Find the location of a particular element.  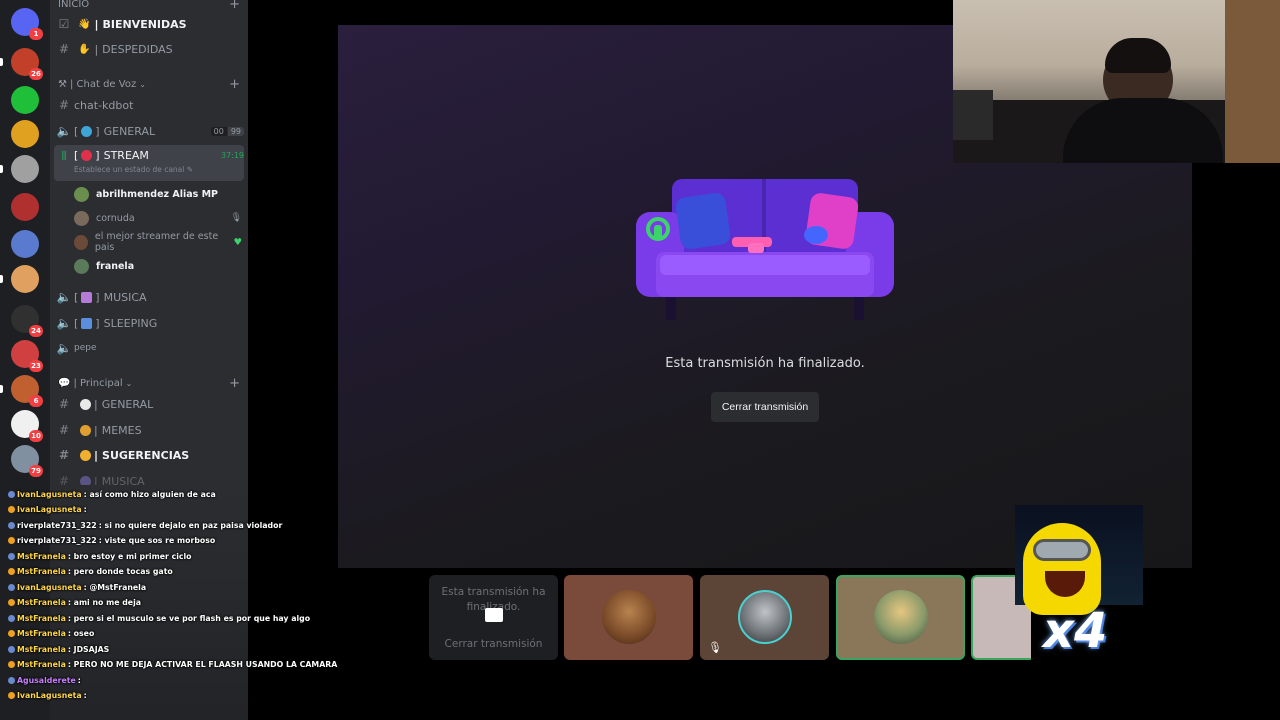

channel-sugerencias: # | SUGERENCIAS is located at coordinates (149, 455).